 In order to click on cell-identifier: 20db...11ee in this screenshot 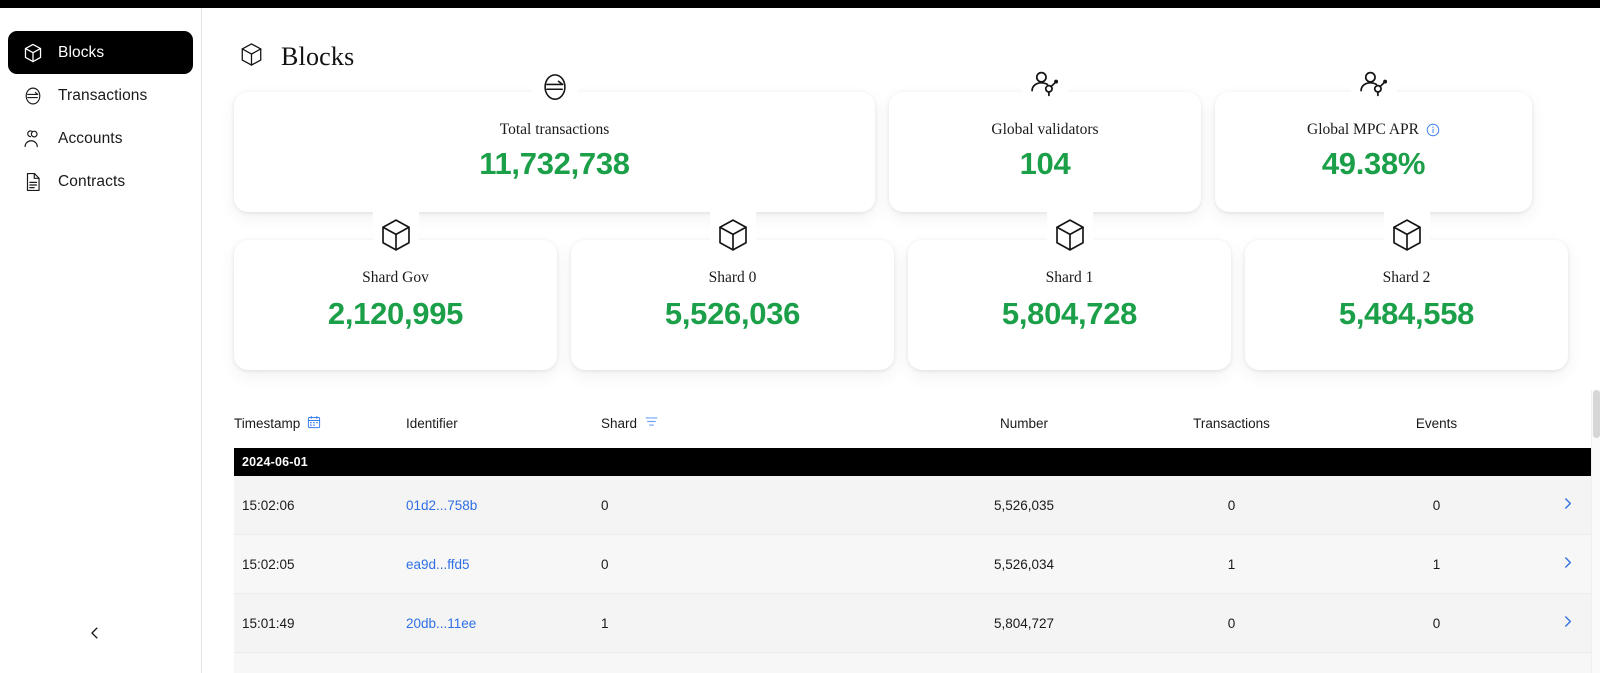, I will do `click(503, 623)`.